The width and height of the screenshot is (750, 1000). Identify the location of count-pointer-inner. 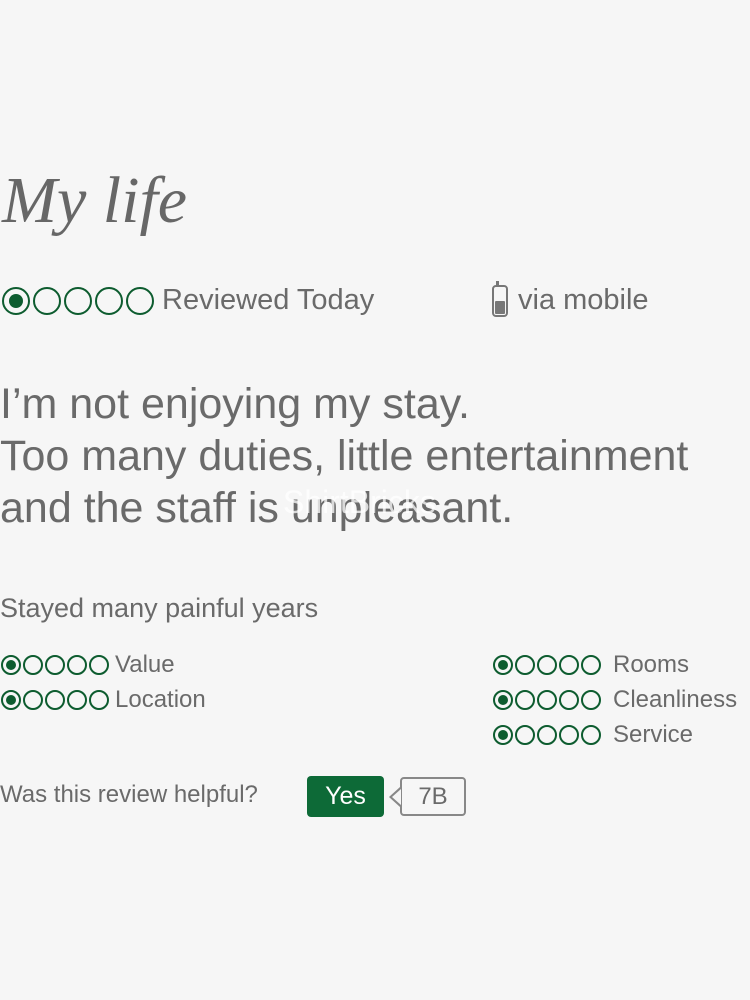
(396, 797).